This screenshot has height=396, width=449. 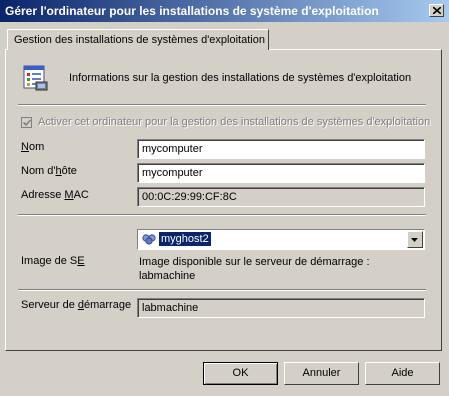 What do you see at coordinates (53, 261) in the screenshot?
I see `os-image-label: Image de SE` at bounding box center [53, 261].